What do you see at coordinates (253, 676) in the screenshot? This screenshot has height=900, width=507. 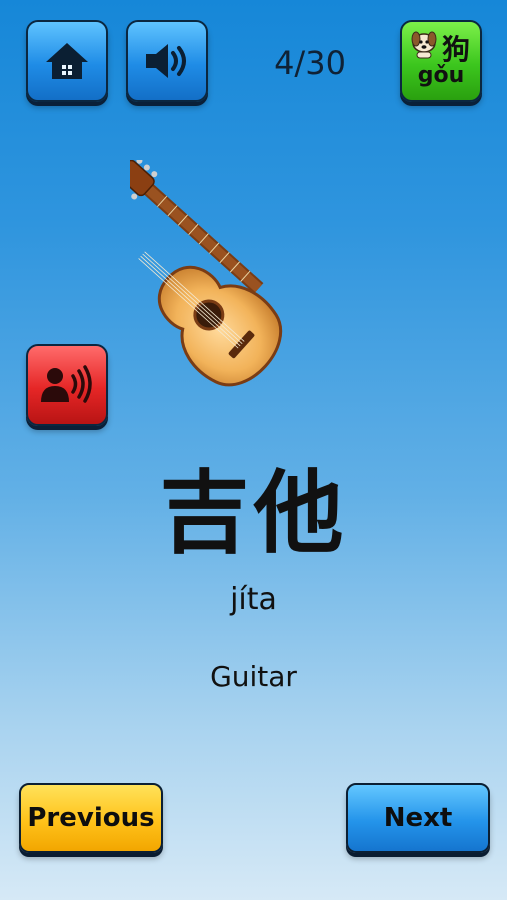 I see `english-translation: Guitar` at bounding box center [253, 676].